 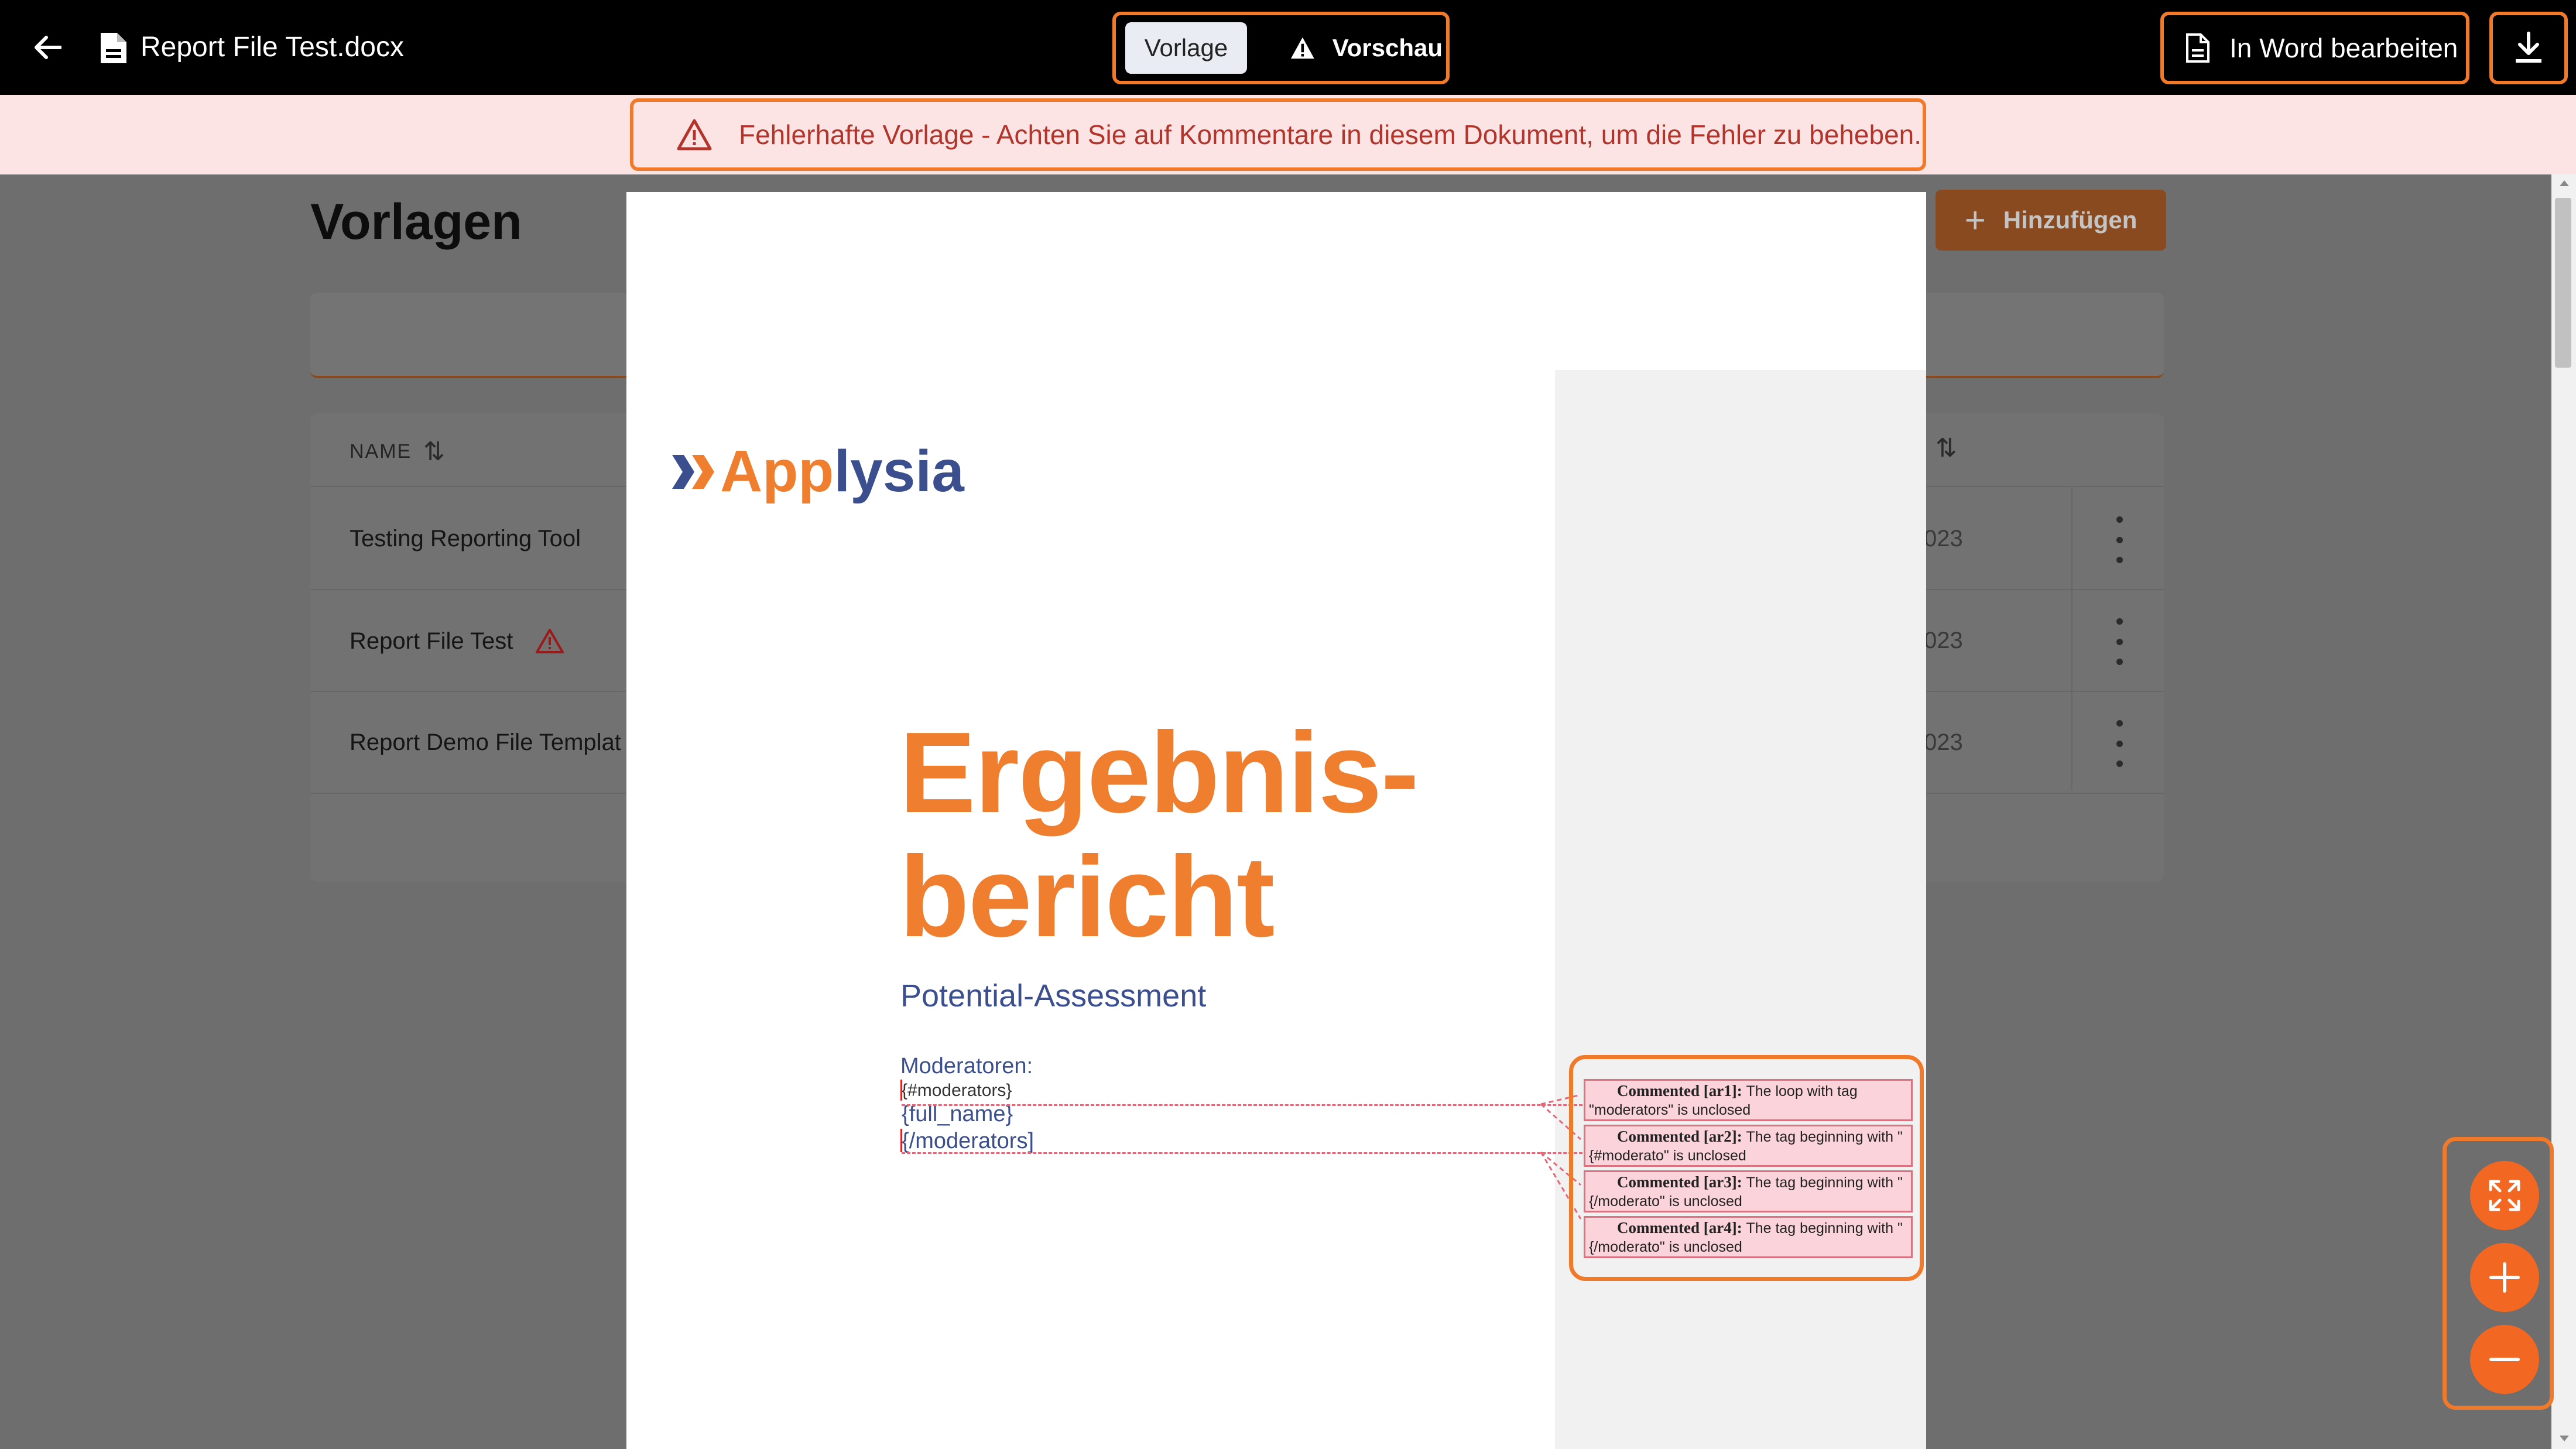 I want to click on fullscreen-button, so click(x=2504, y=1195).